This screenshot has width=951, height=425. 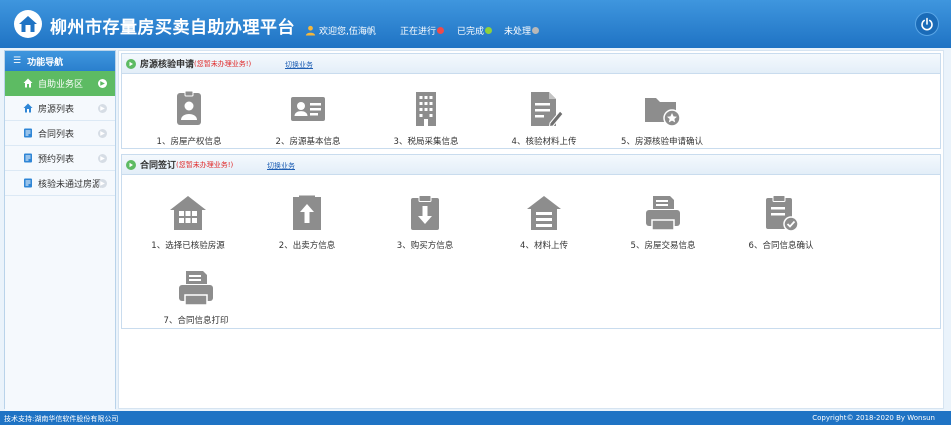 I want to click on user-icon, so click(x=310, y=30).